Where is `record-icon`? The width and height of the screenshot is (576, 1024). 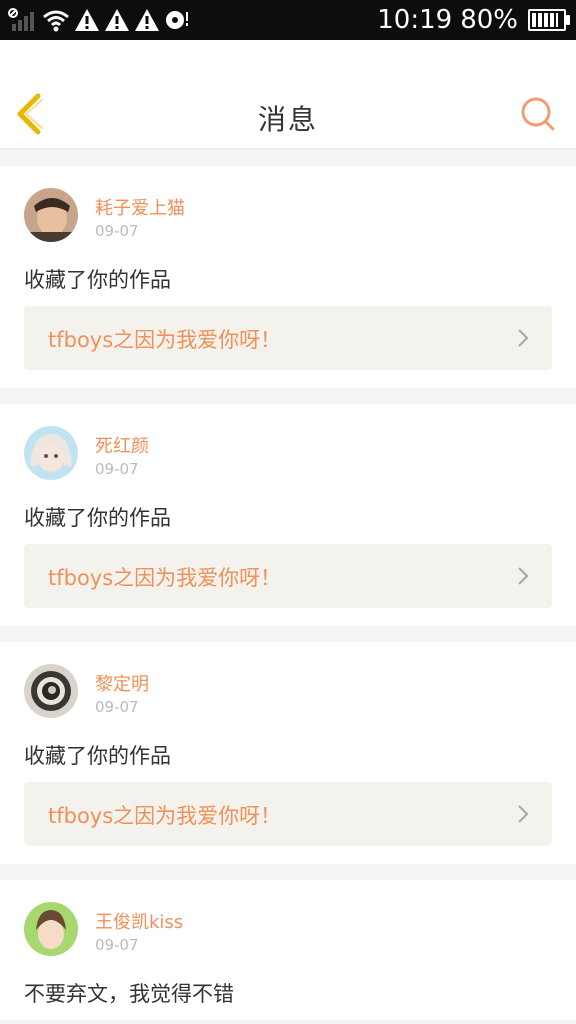 record-icon is located at coordinates (177, 20).